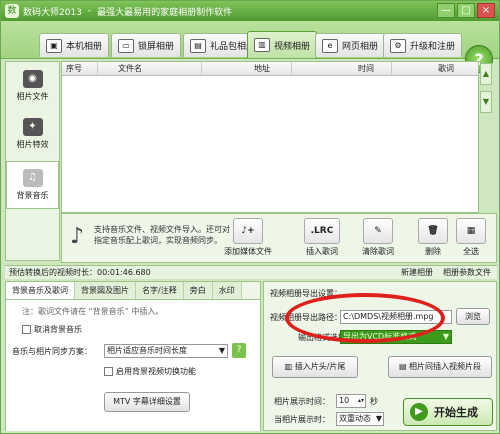 This screenshot has width=500, height=434. I want to click on add-music-icon: ♪+, so click(248, 231).